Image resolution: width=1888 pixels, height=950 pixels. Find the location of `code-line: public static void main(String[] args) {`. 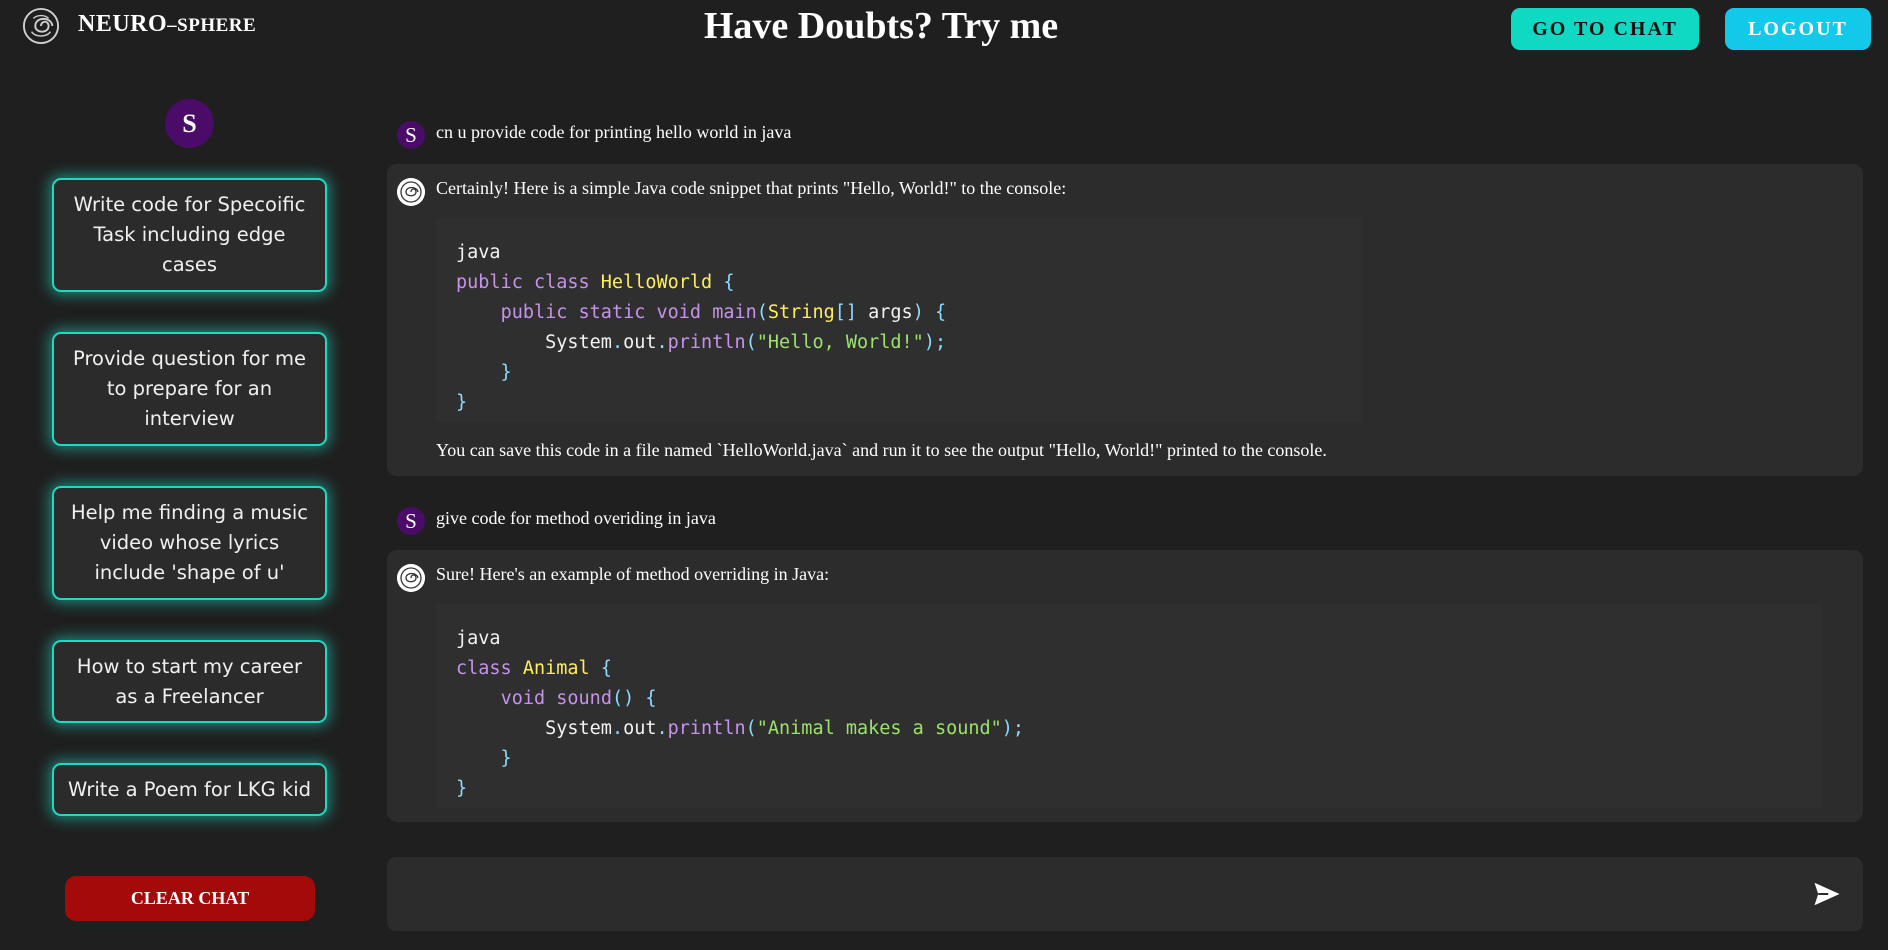

code-line: public static void main(String[] args) { is located at coordinates (723, 312).